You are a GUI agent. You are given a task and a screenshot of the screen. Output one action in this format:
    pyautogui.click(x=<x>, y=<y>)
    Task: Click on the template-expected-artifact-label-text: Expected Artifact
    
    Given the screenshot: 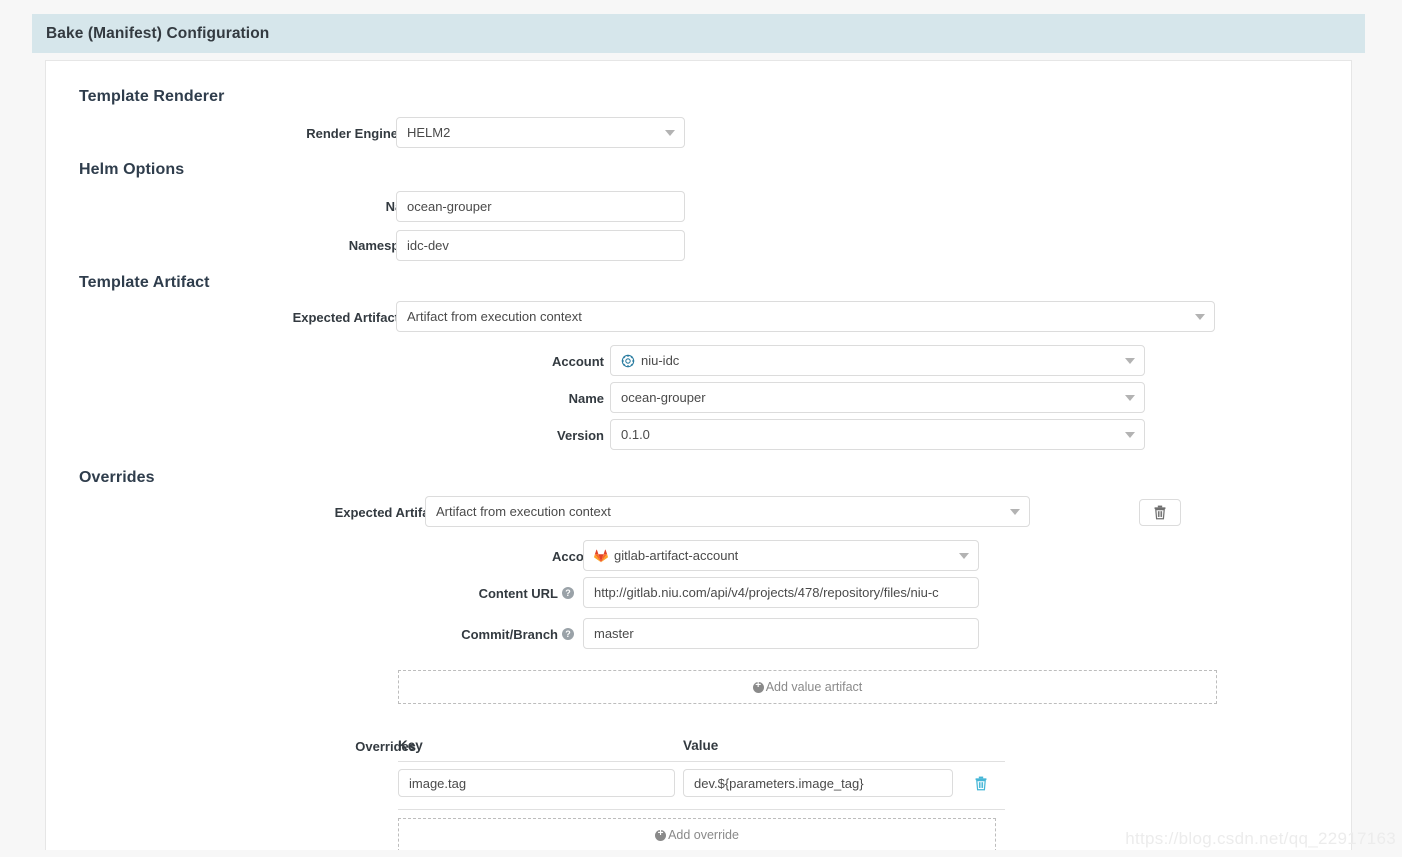 What is the action you would take?
    pyautogui.click(x=345, y=317)
    